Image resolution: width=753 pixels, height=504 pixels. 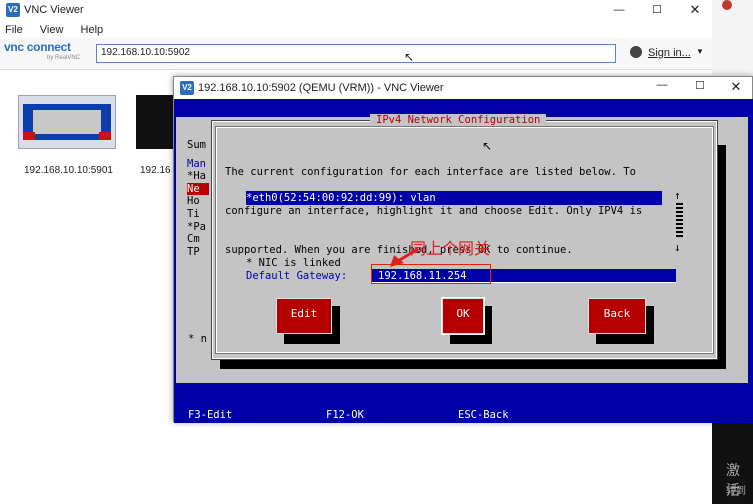 I want to click on left-item-ti: Ti, so click(x=193, y=213).